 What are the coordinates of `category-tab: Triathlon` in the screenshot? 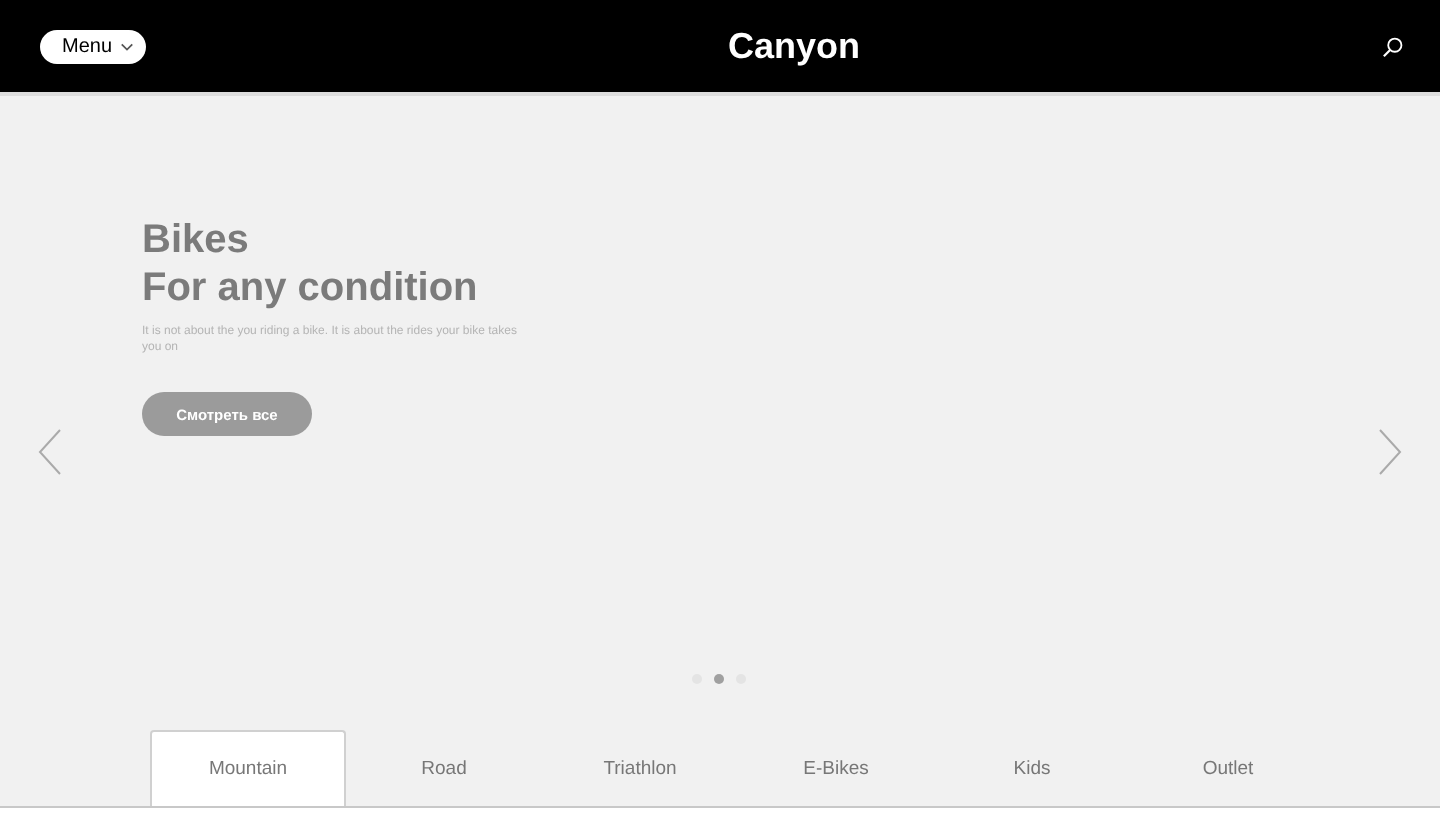 It's located at (640, 768).